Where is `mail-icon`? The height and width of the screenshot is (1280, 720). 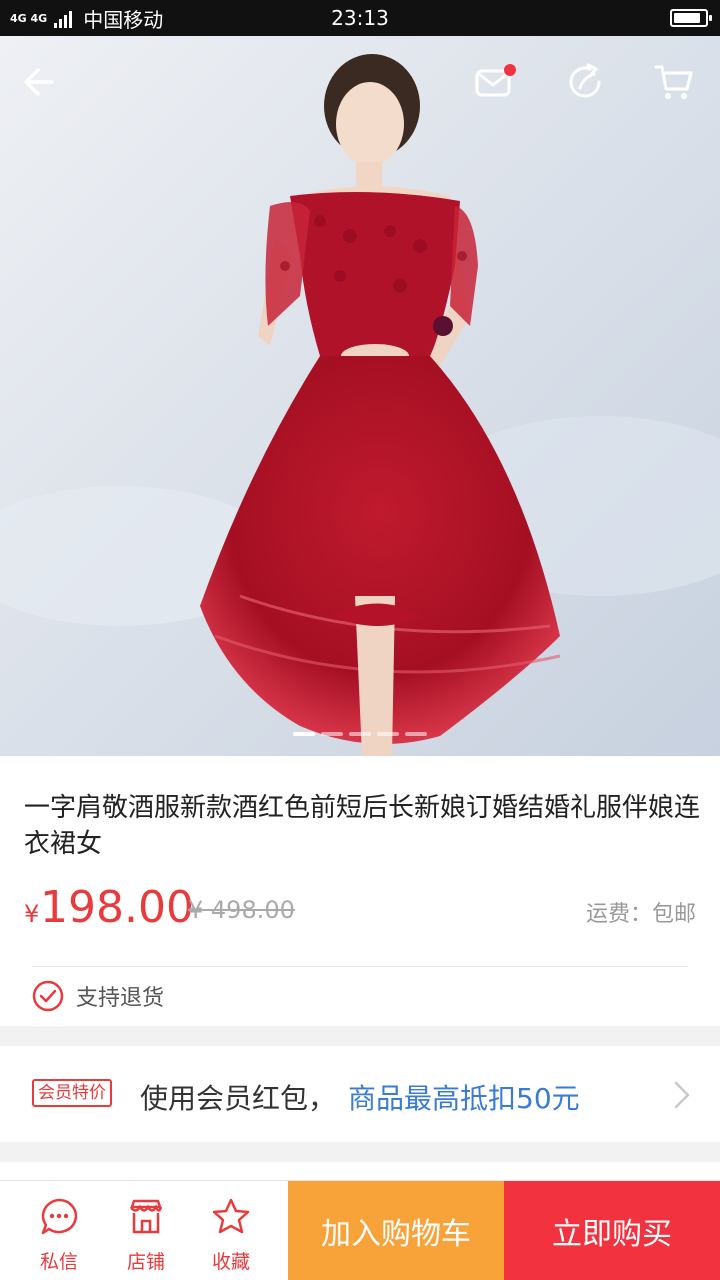
mail-icon is located at coordinates (495, 80).